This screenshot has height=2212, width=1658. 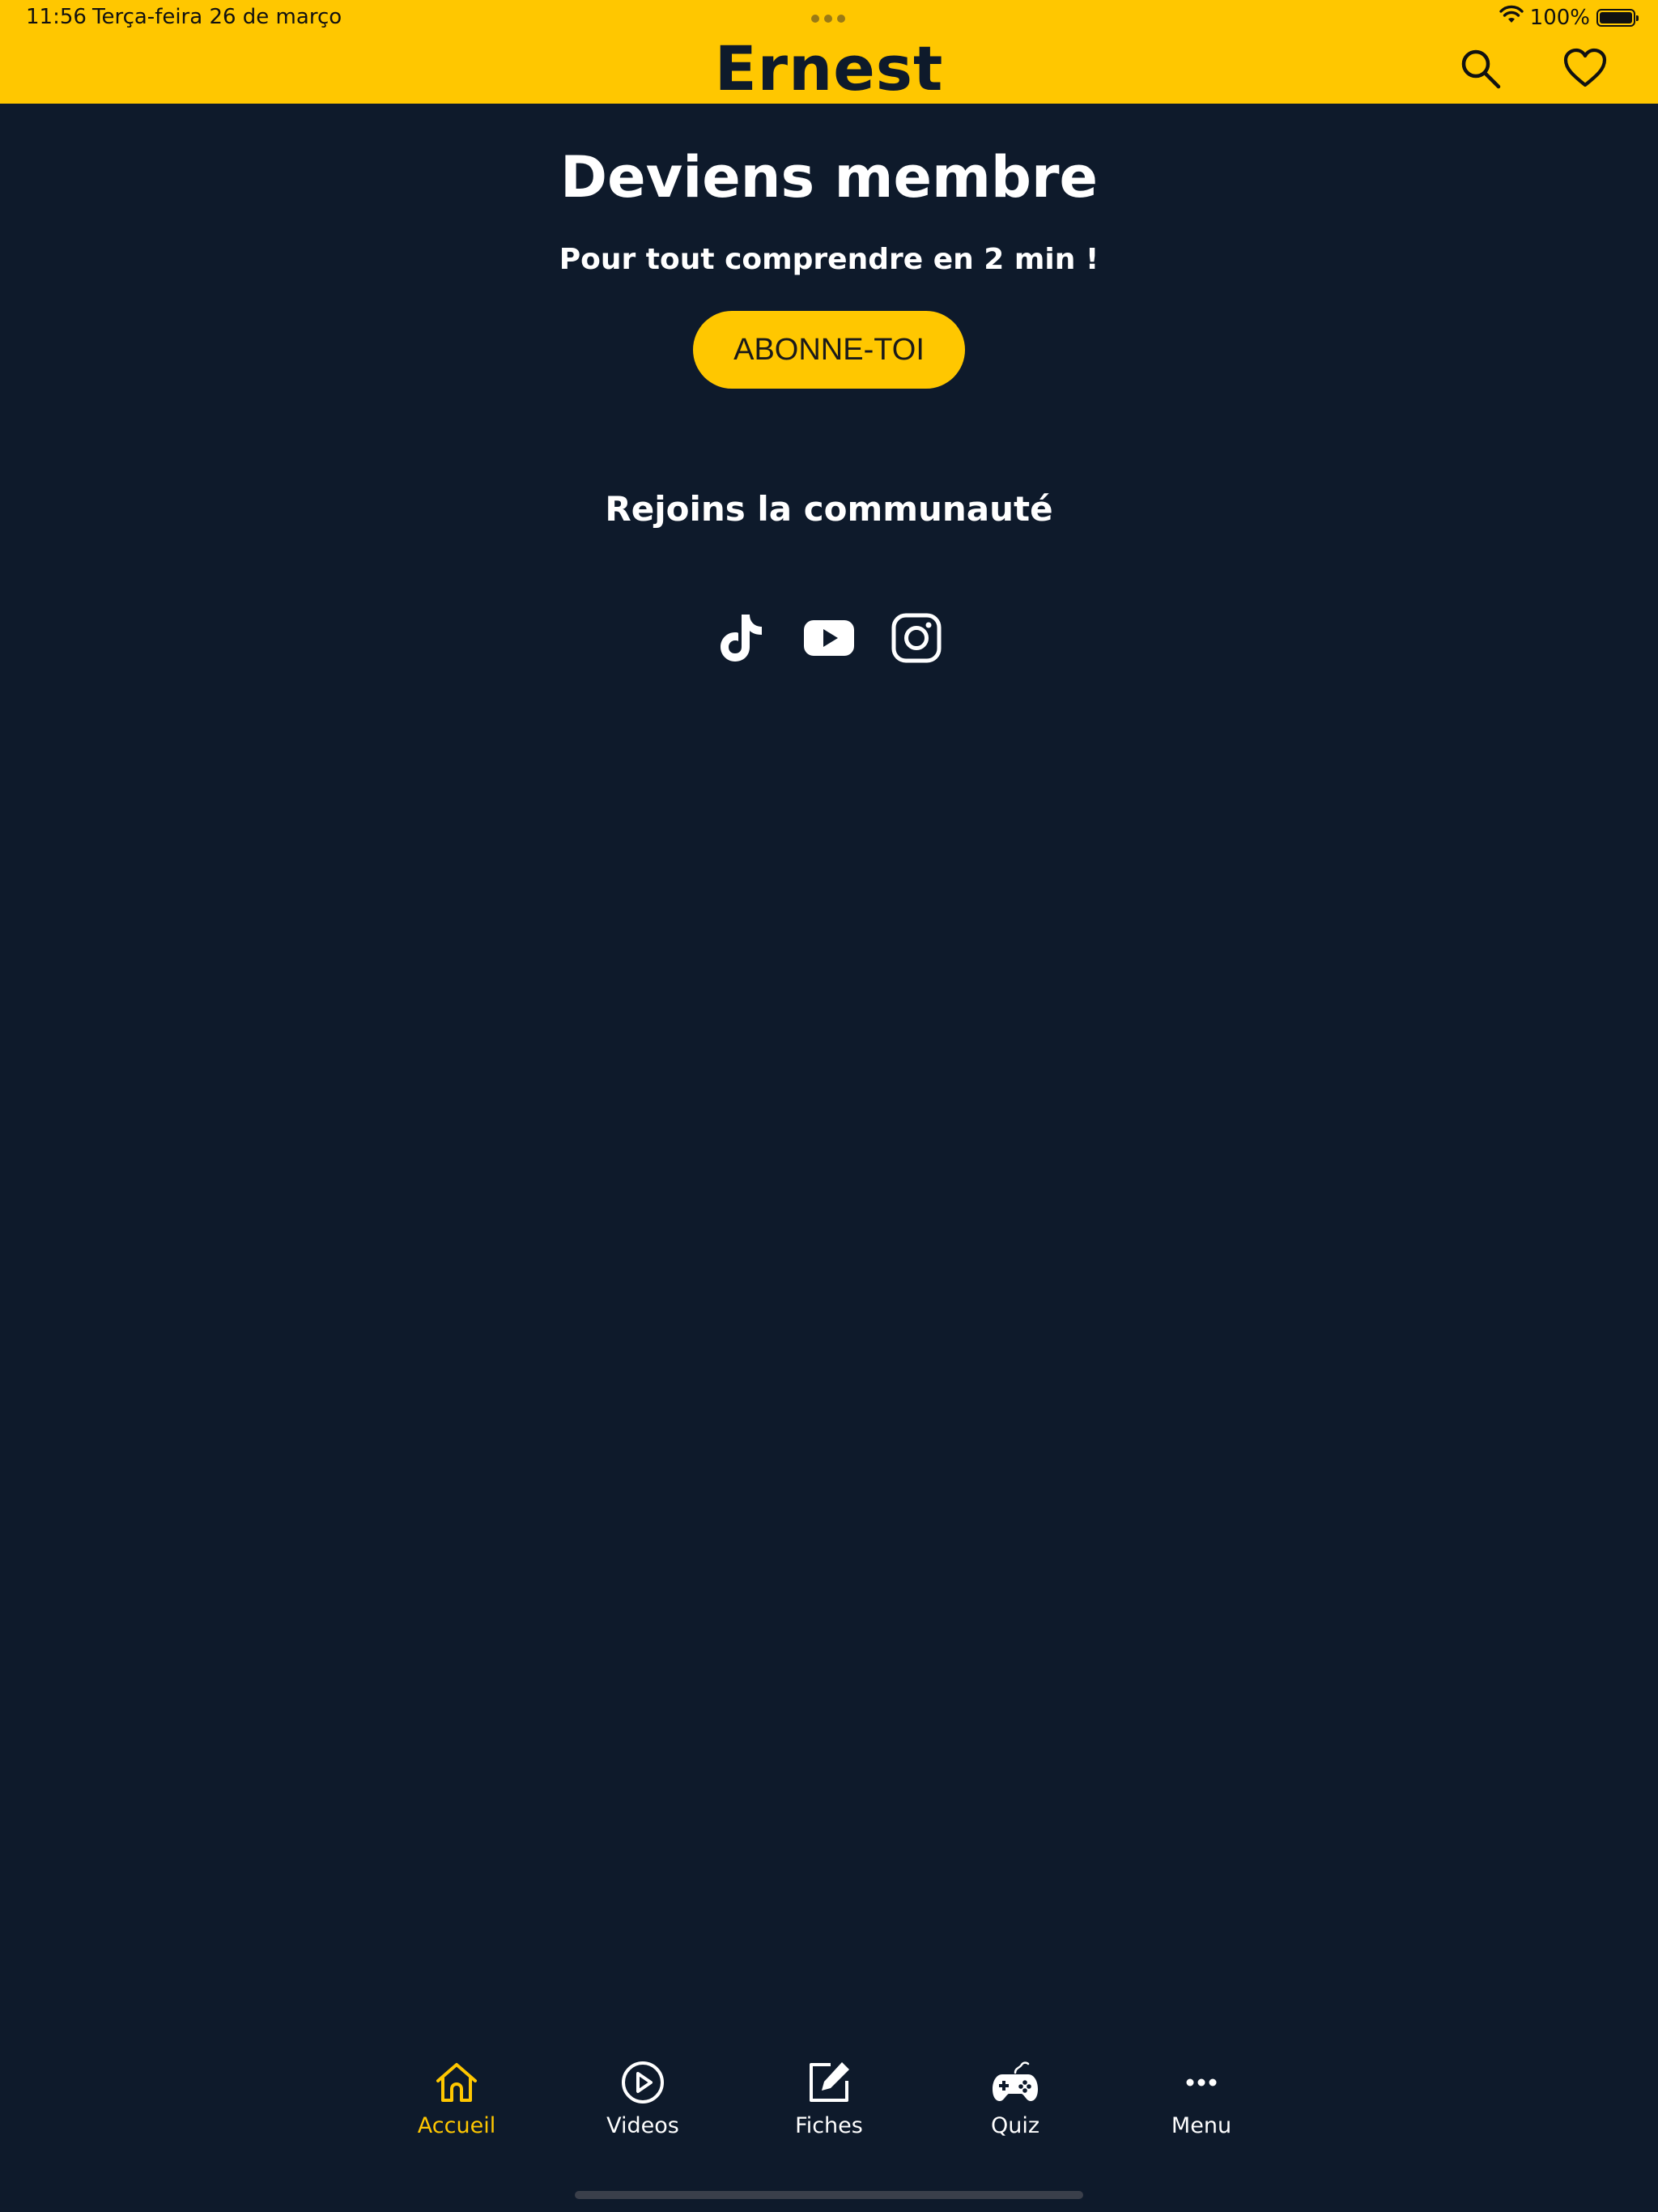 I want to click on home-indicator, so click(x=829, y=2195).